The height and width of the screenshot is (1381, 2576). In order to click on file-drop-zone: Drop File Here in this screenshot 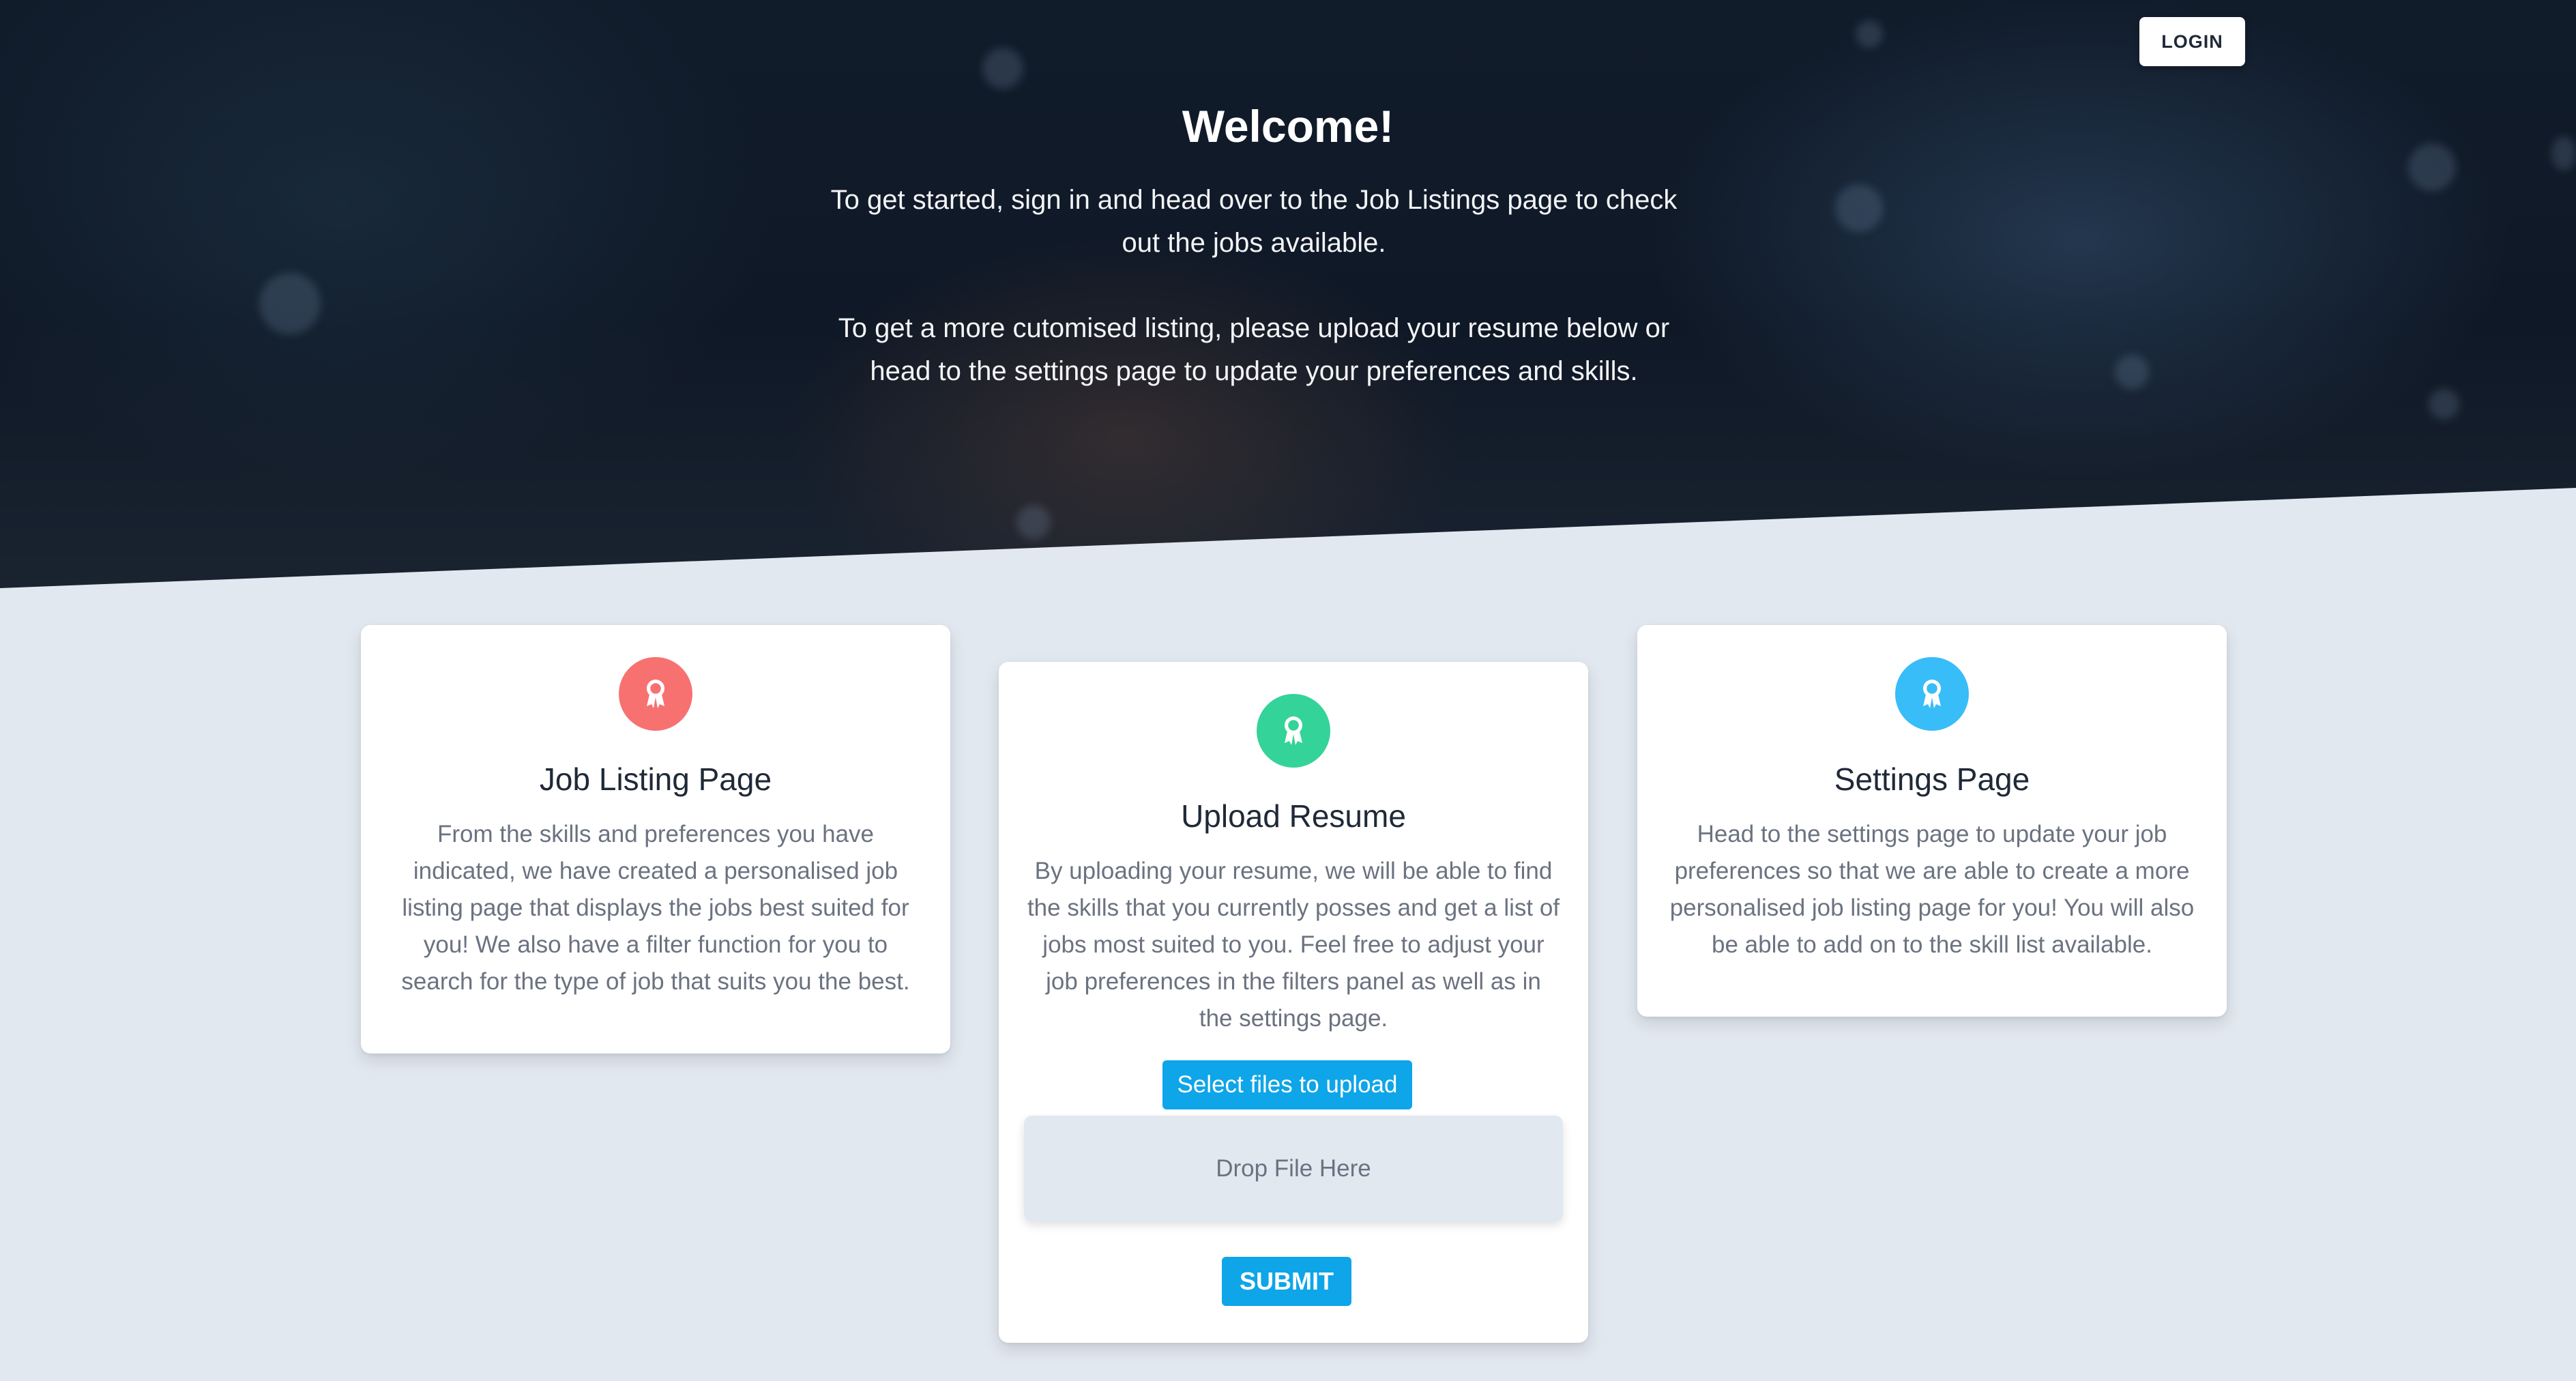, I will do `click(1293, 1168)`.